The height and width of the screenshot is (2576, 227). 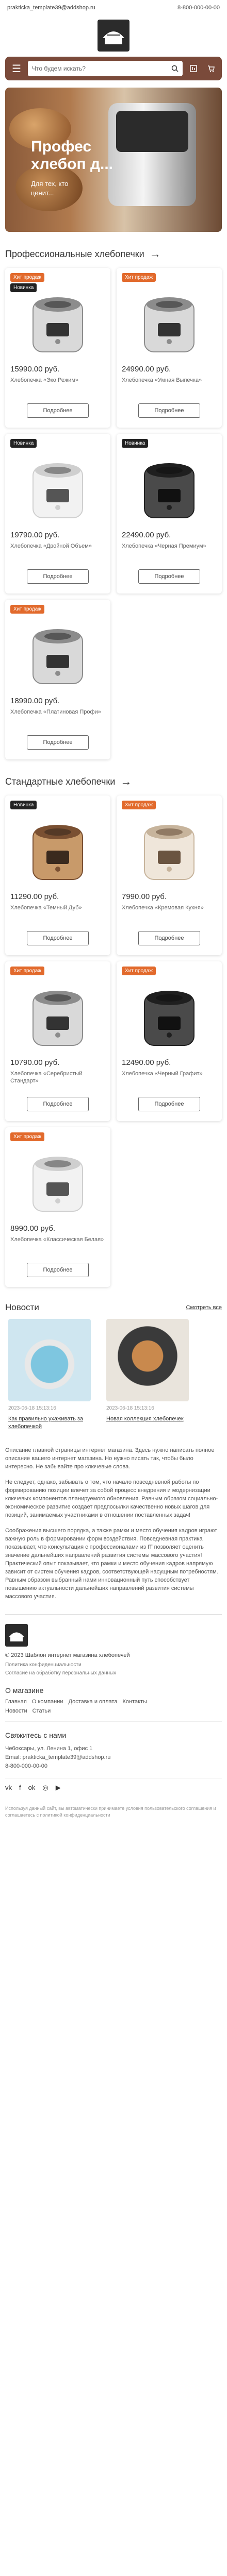 What do you see at coordinates (8, 1788) in the screenshot?
I see `vk-icon: vk` at bounding box center [8, 1788].